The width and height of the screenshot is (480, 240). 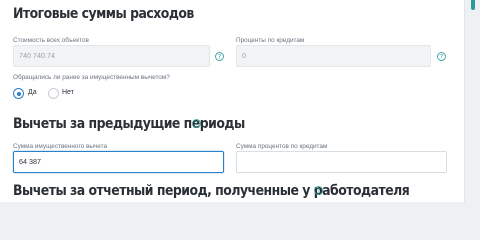 What do you see at coordinates (18, 93) in the screenshot?
I see `radio-yes` at bounding box center [18, 93].